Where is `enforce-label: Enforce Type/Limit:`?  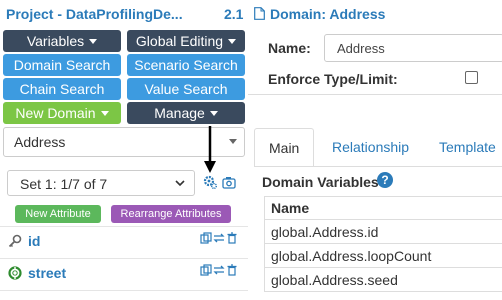
enforce-label: Enforce Type/Limit: is located at coordinates (333, 79).